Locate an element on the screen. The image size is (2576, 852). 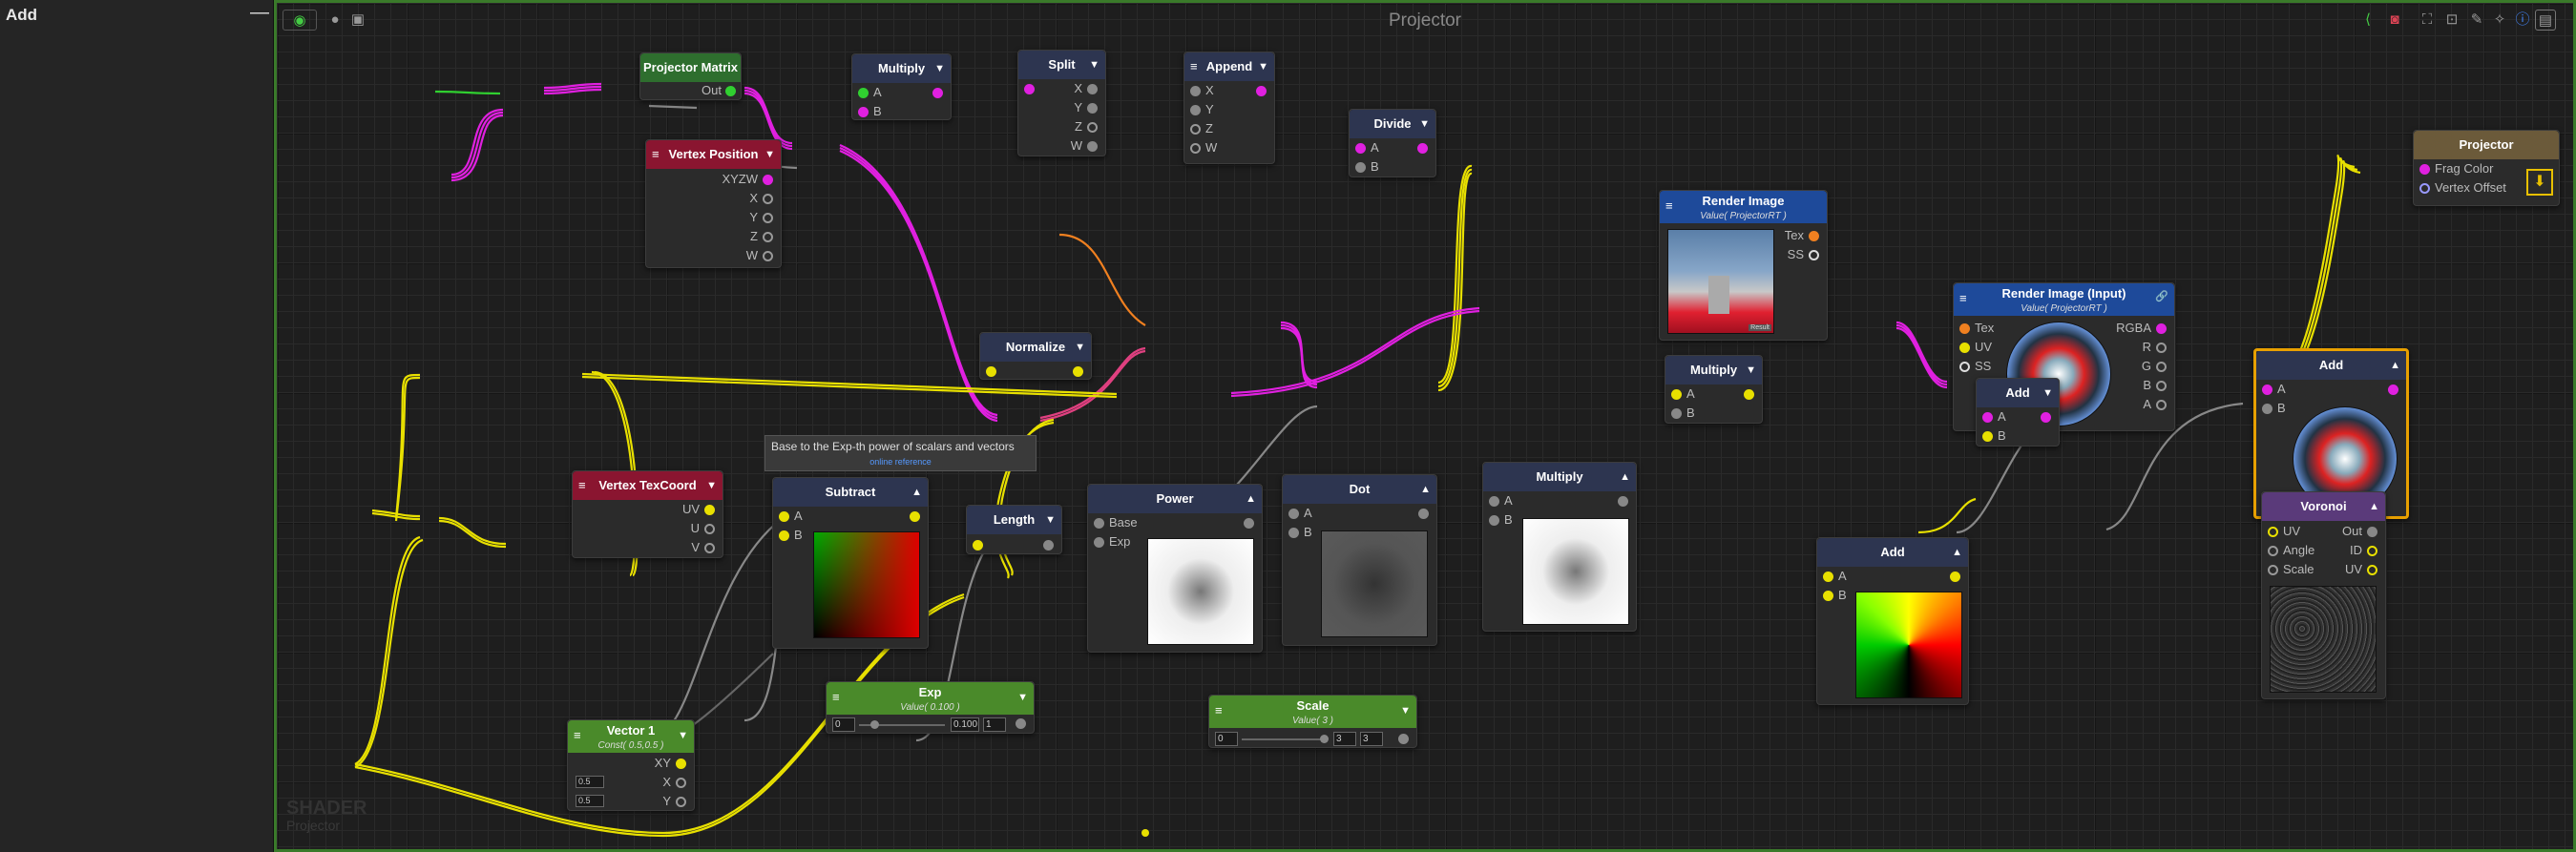
node-add: Add ▲ A B is located at coordinates (1892, 621).